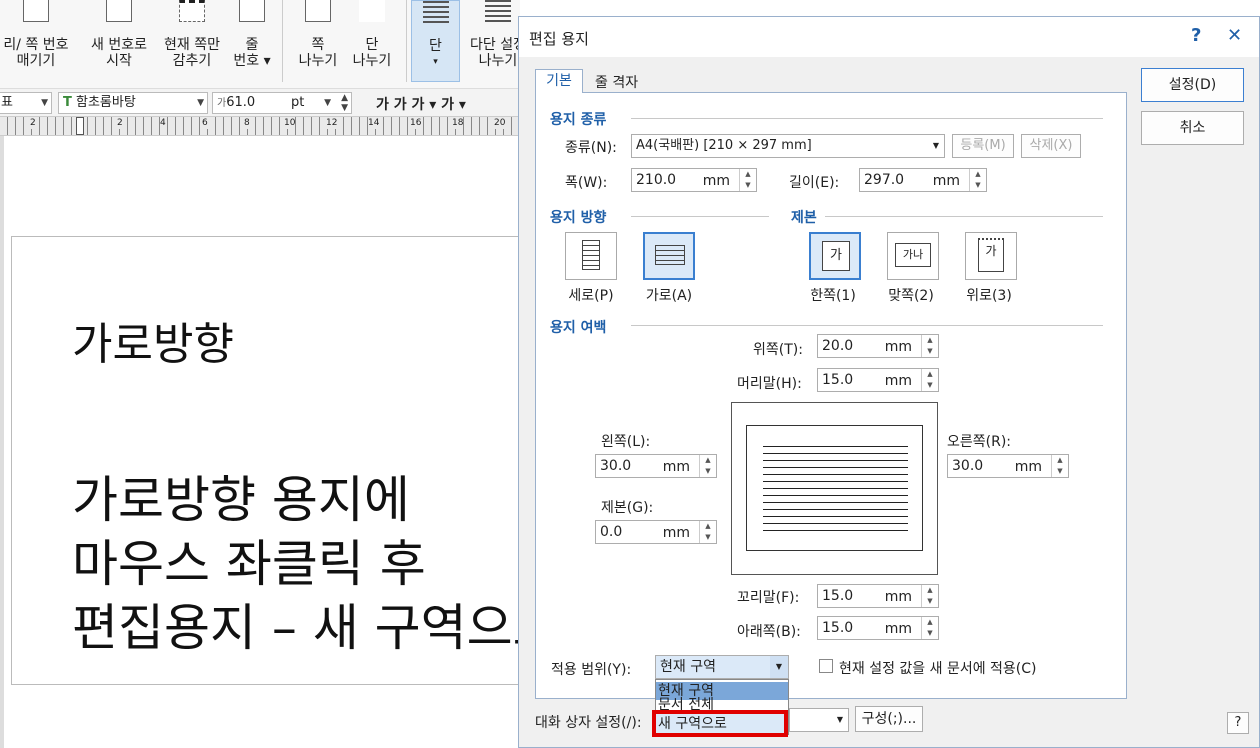  Describe the element at coordinates (591, 147) in the screenshot. I see `kind-label: 종류(N):` at that location.